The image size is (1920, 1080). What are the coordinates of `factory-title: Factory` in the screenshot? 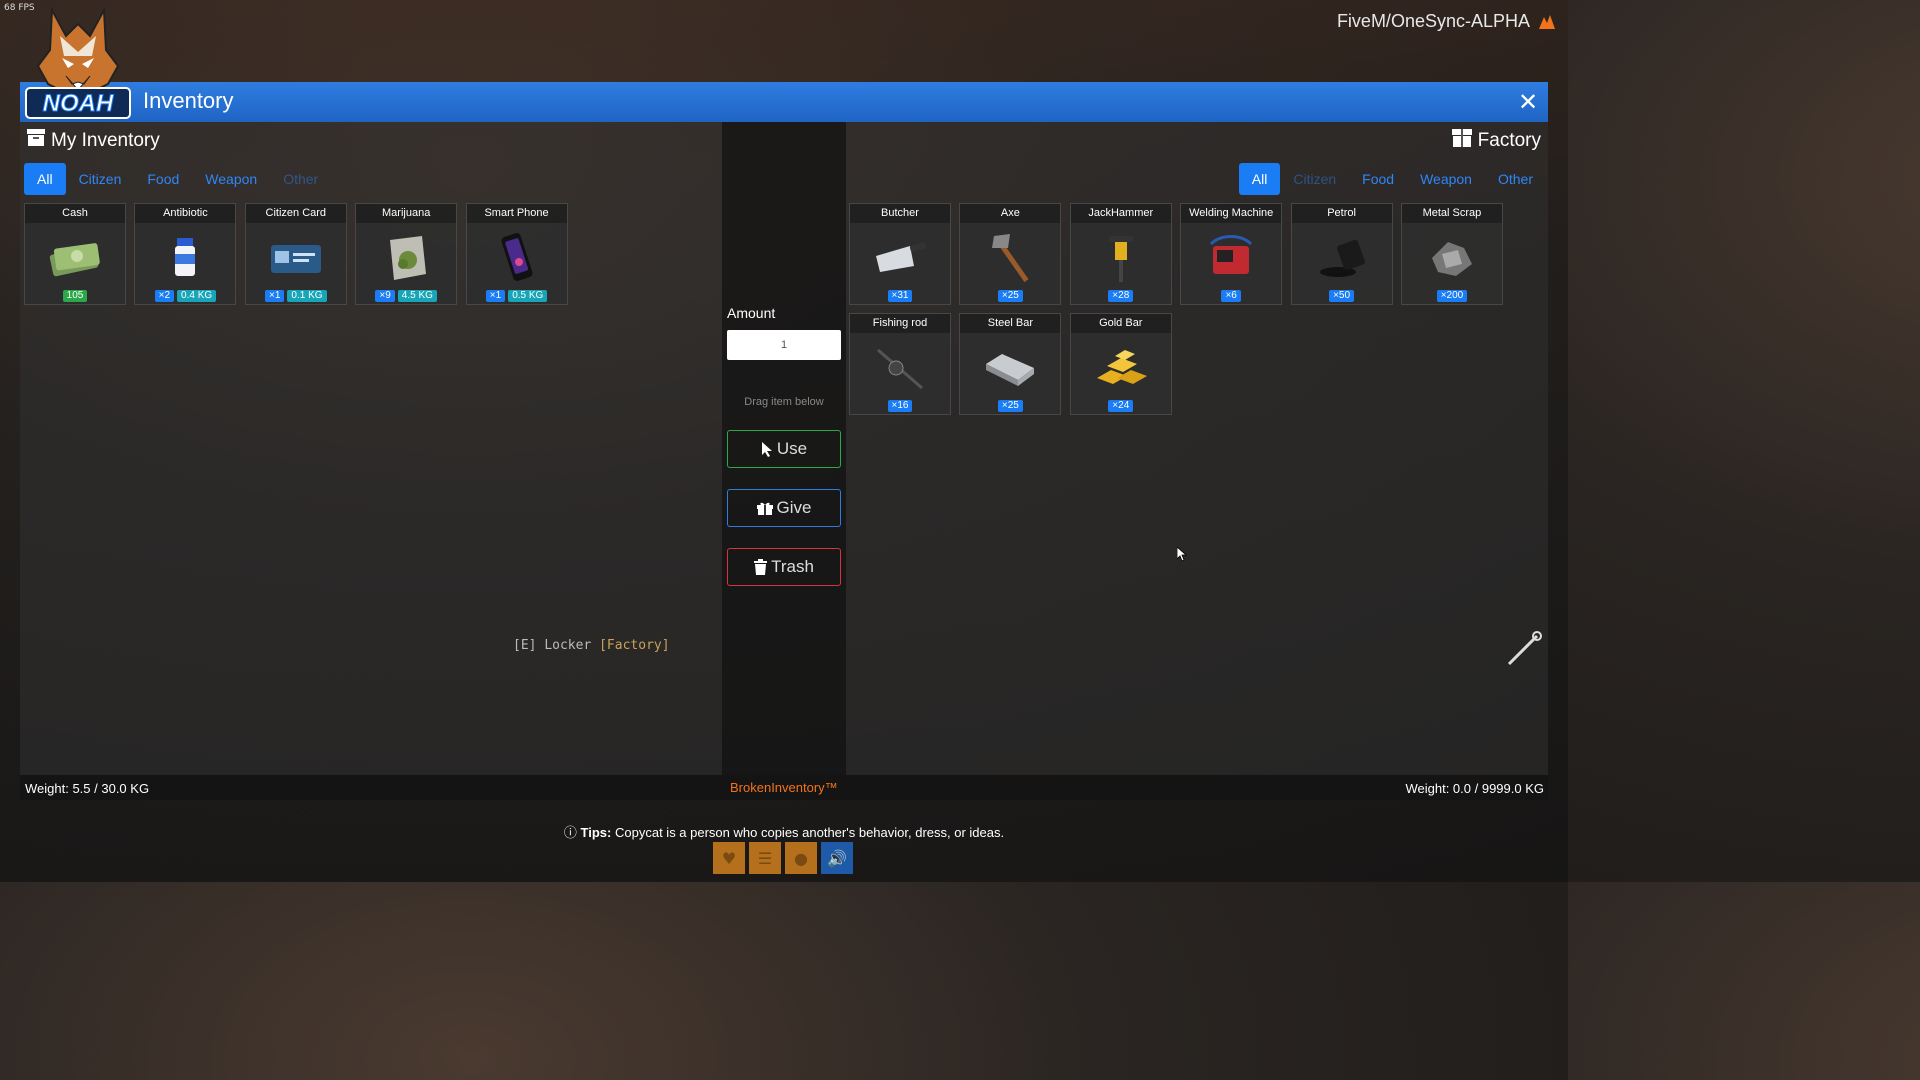 It's located at (1496, 141).